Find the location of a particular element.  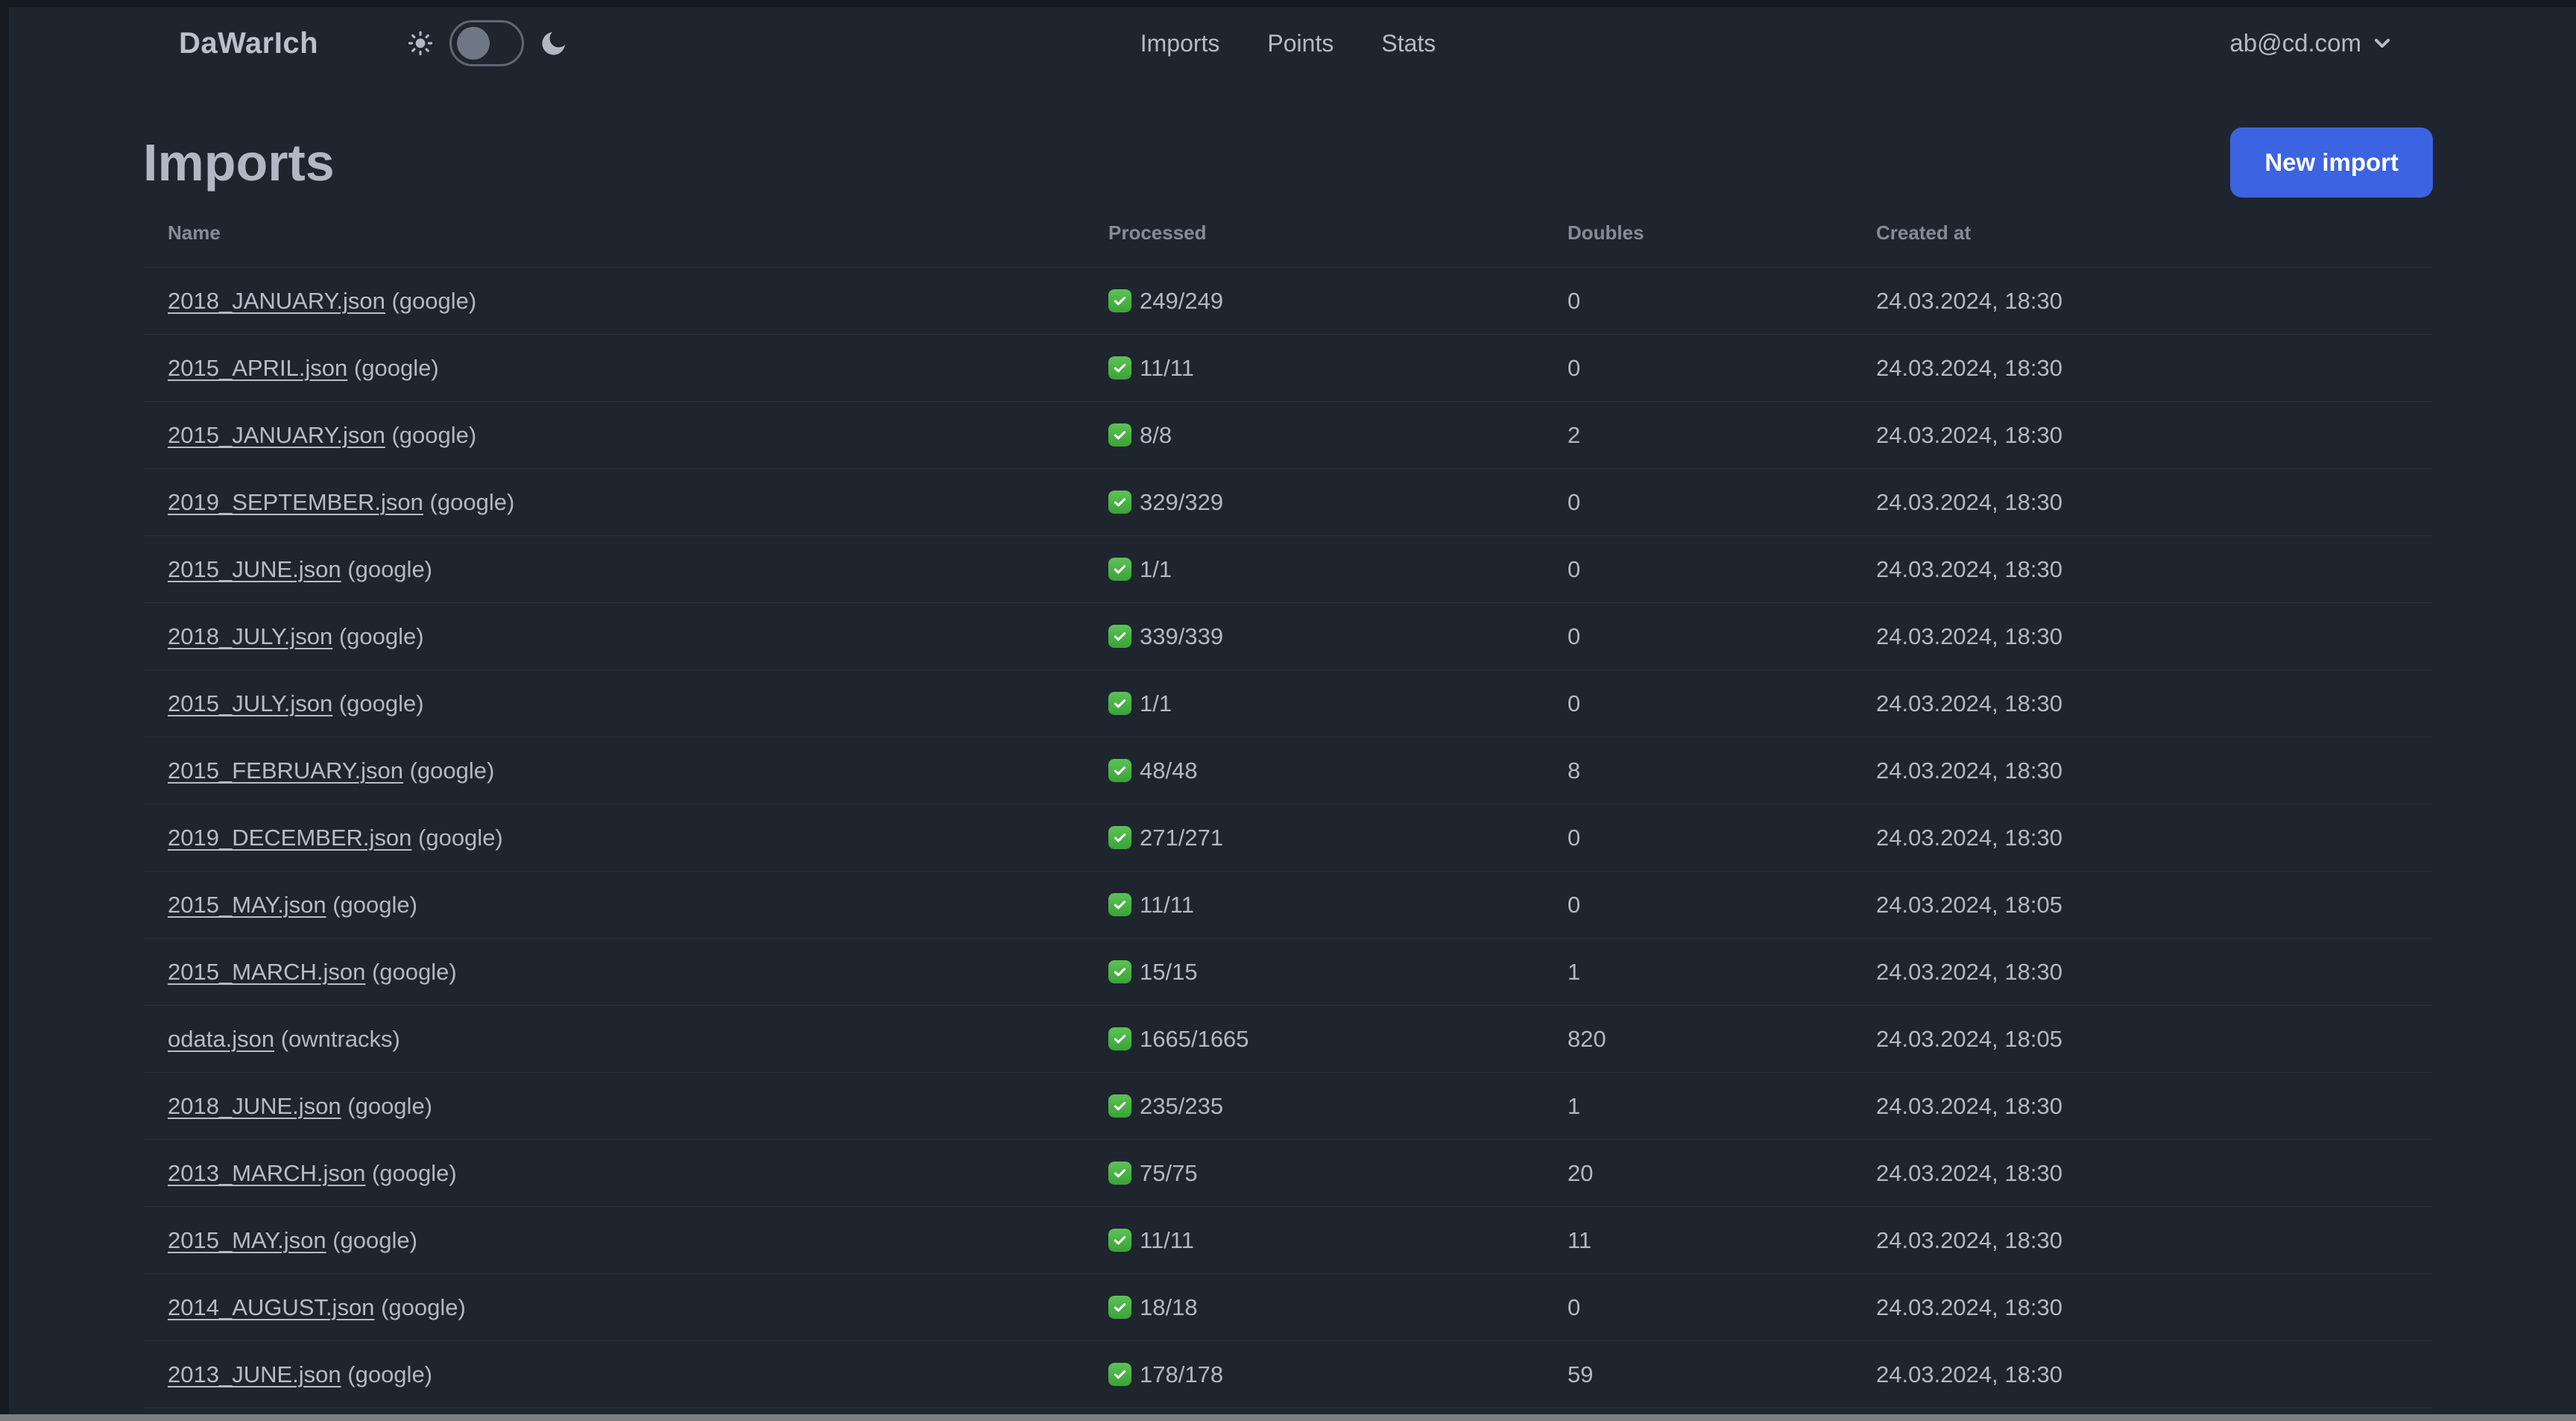

doubles-count: 1 is located at coordinates (1575, 1105).